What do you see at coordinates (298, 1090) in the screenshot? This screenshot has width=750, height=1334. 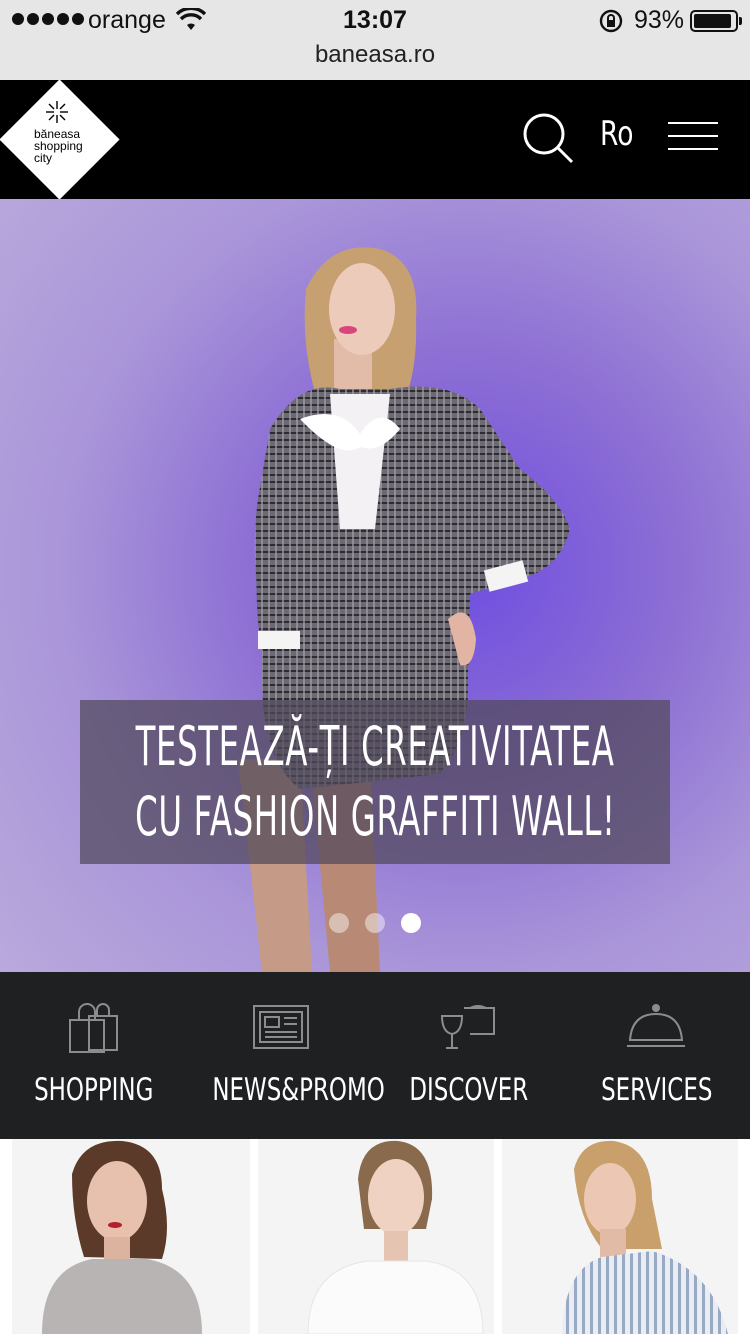 I see `category-news-promo-label: NEWS&PROMO` at bounding box center [298, 1090].